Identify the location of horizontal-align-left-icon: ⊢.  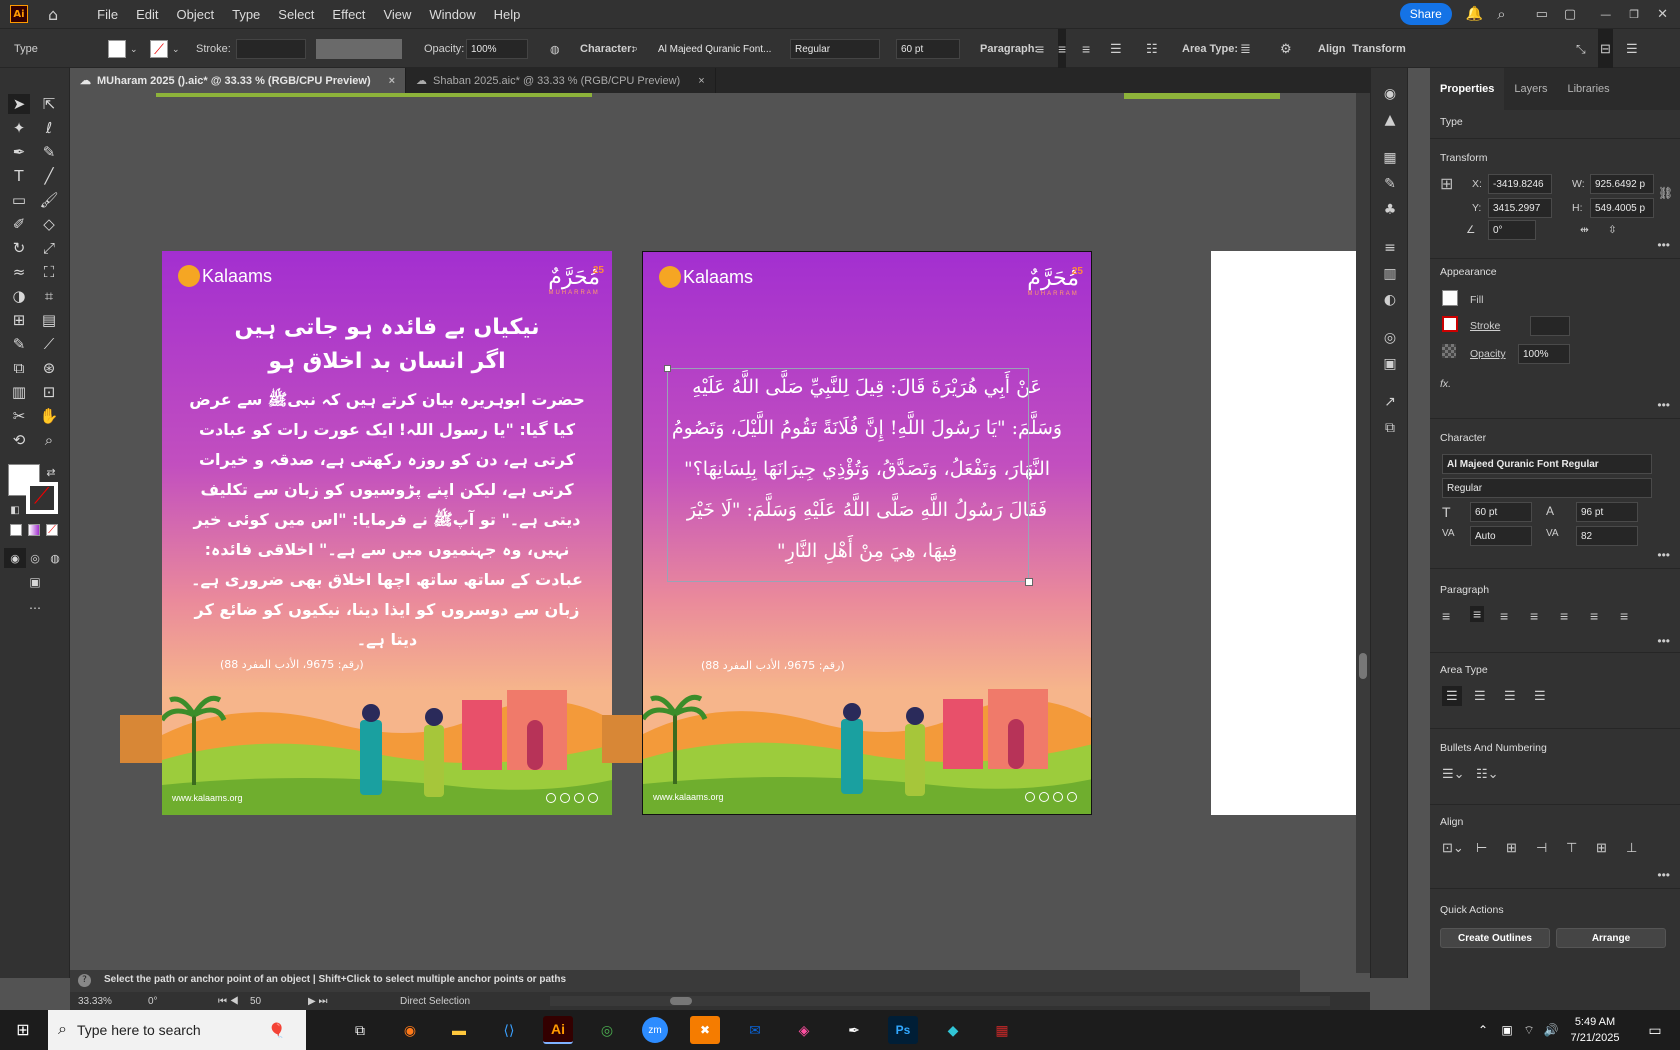
(1481, 848).